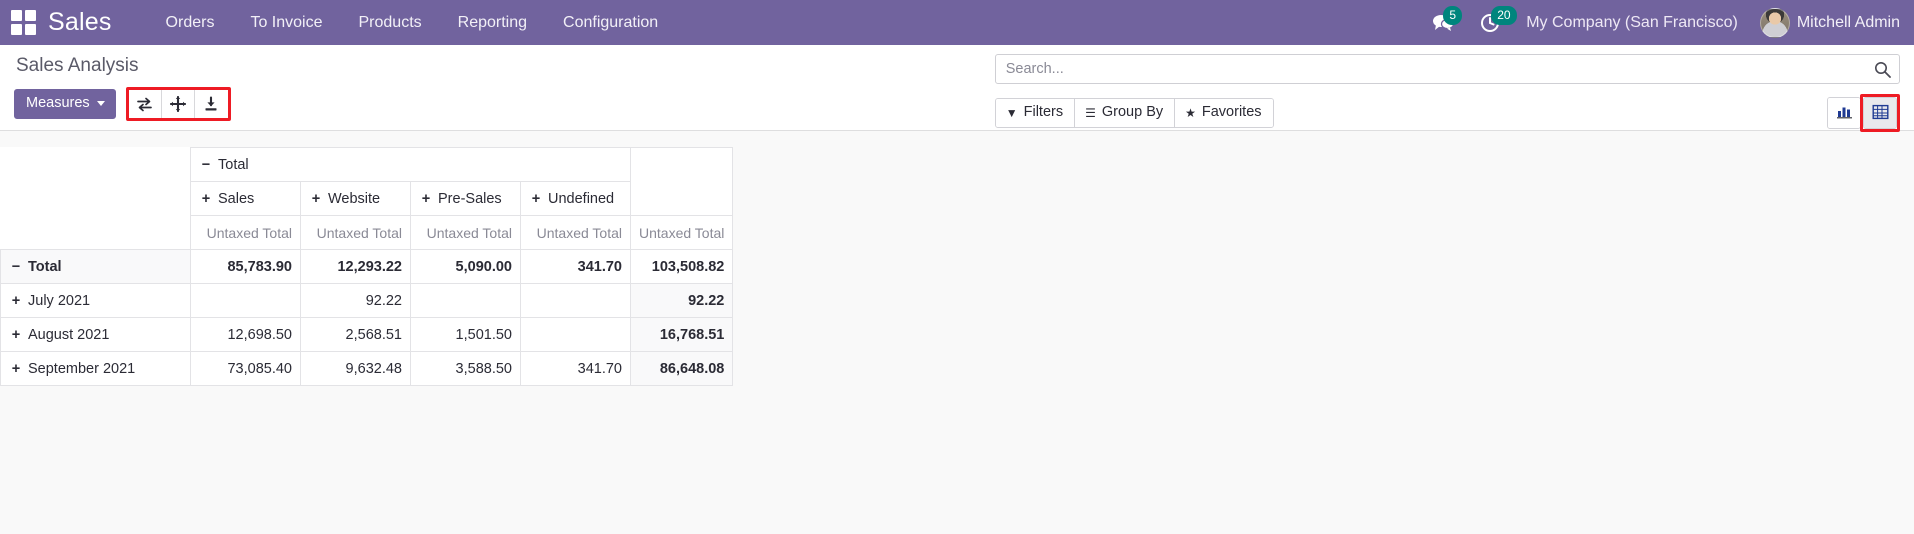 The width and height of the screenshot is (1914, 534). I want to click on messages-badge: 5, so click(1453, 15).